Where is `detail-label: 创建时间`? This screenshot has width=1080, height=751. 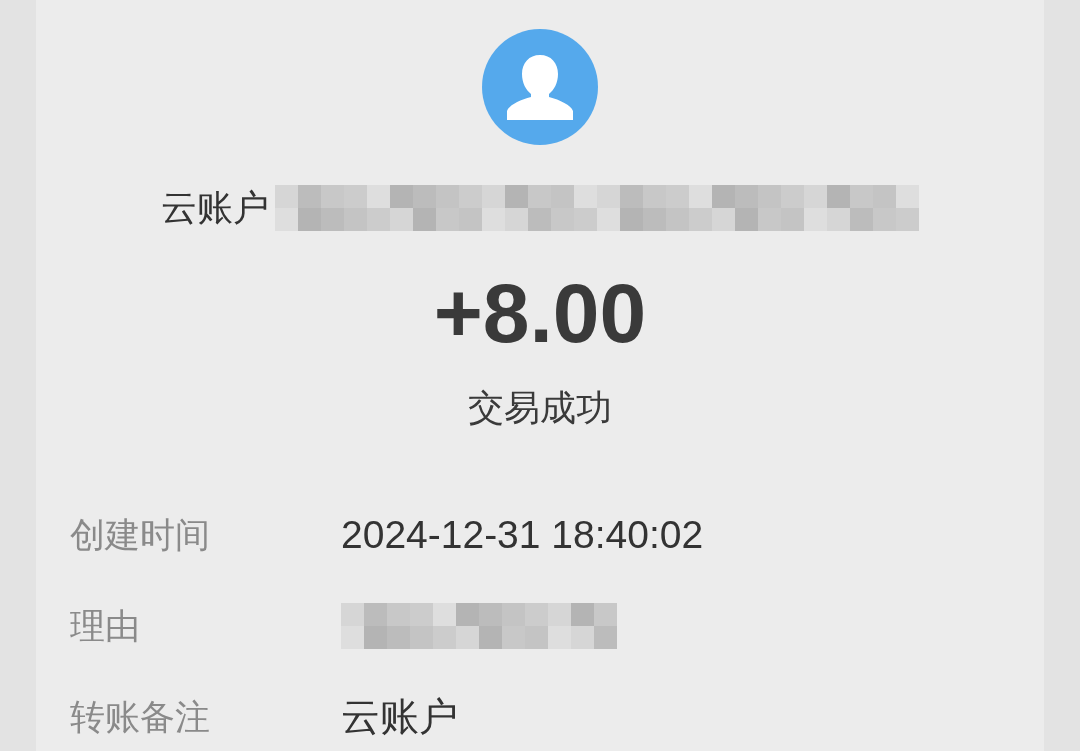
detail-label: 创建时间 is located at coordinates (140, 535).